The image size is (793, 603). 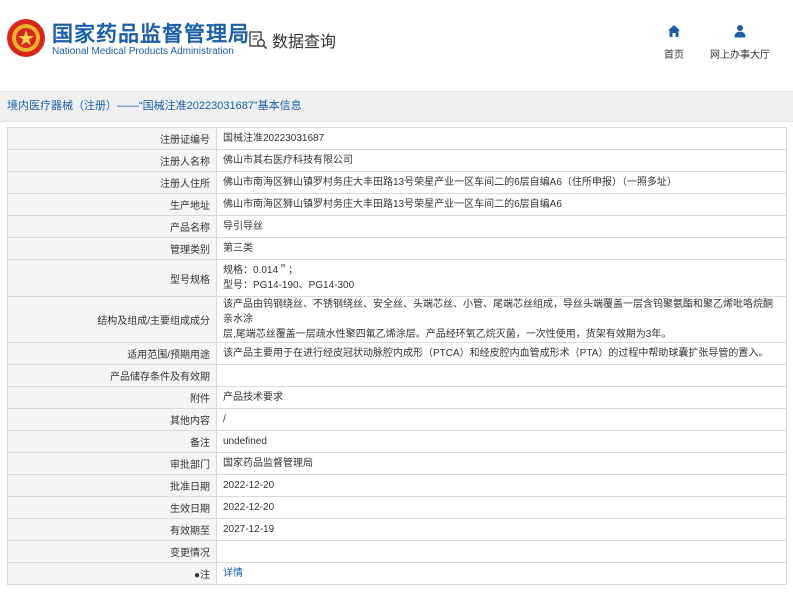 I want to click on data-query-link: 数据查询, so click(x=292, y=40).